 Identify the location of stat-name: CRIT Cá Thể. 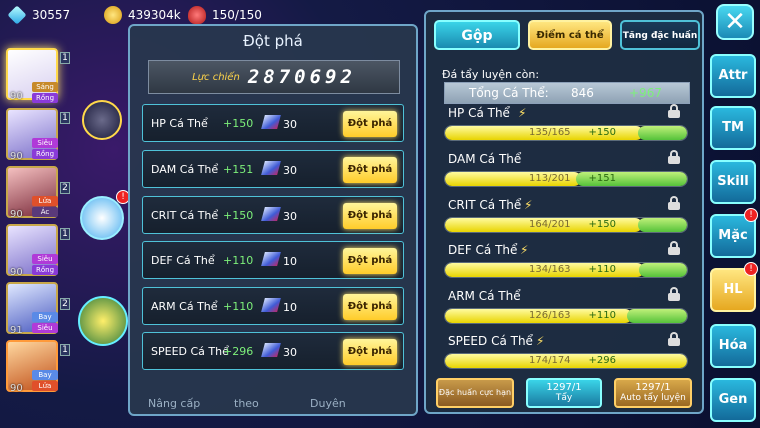
(185, 215).